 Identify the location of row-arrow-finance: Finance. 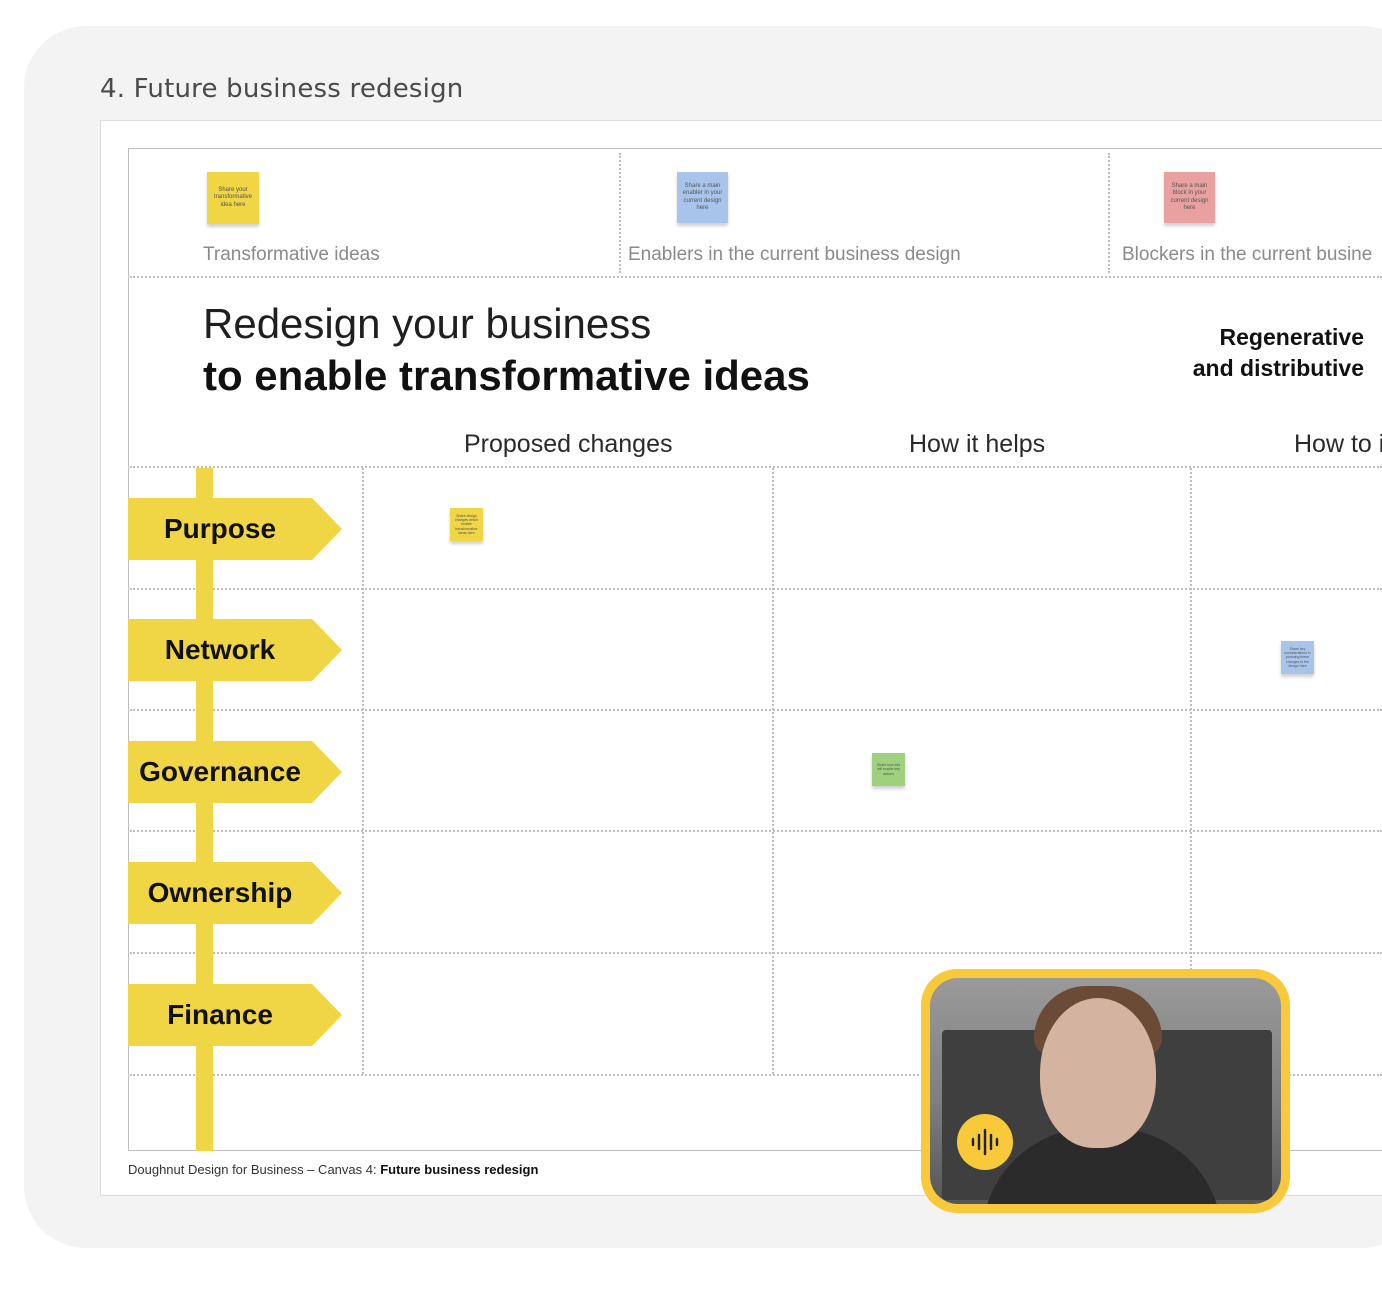
(235, 1015).